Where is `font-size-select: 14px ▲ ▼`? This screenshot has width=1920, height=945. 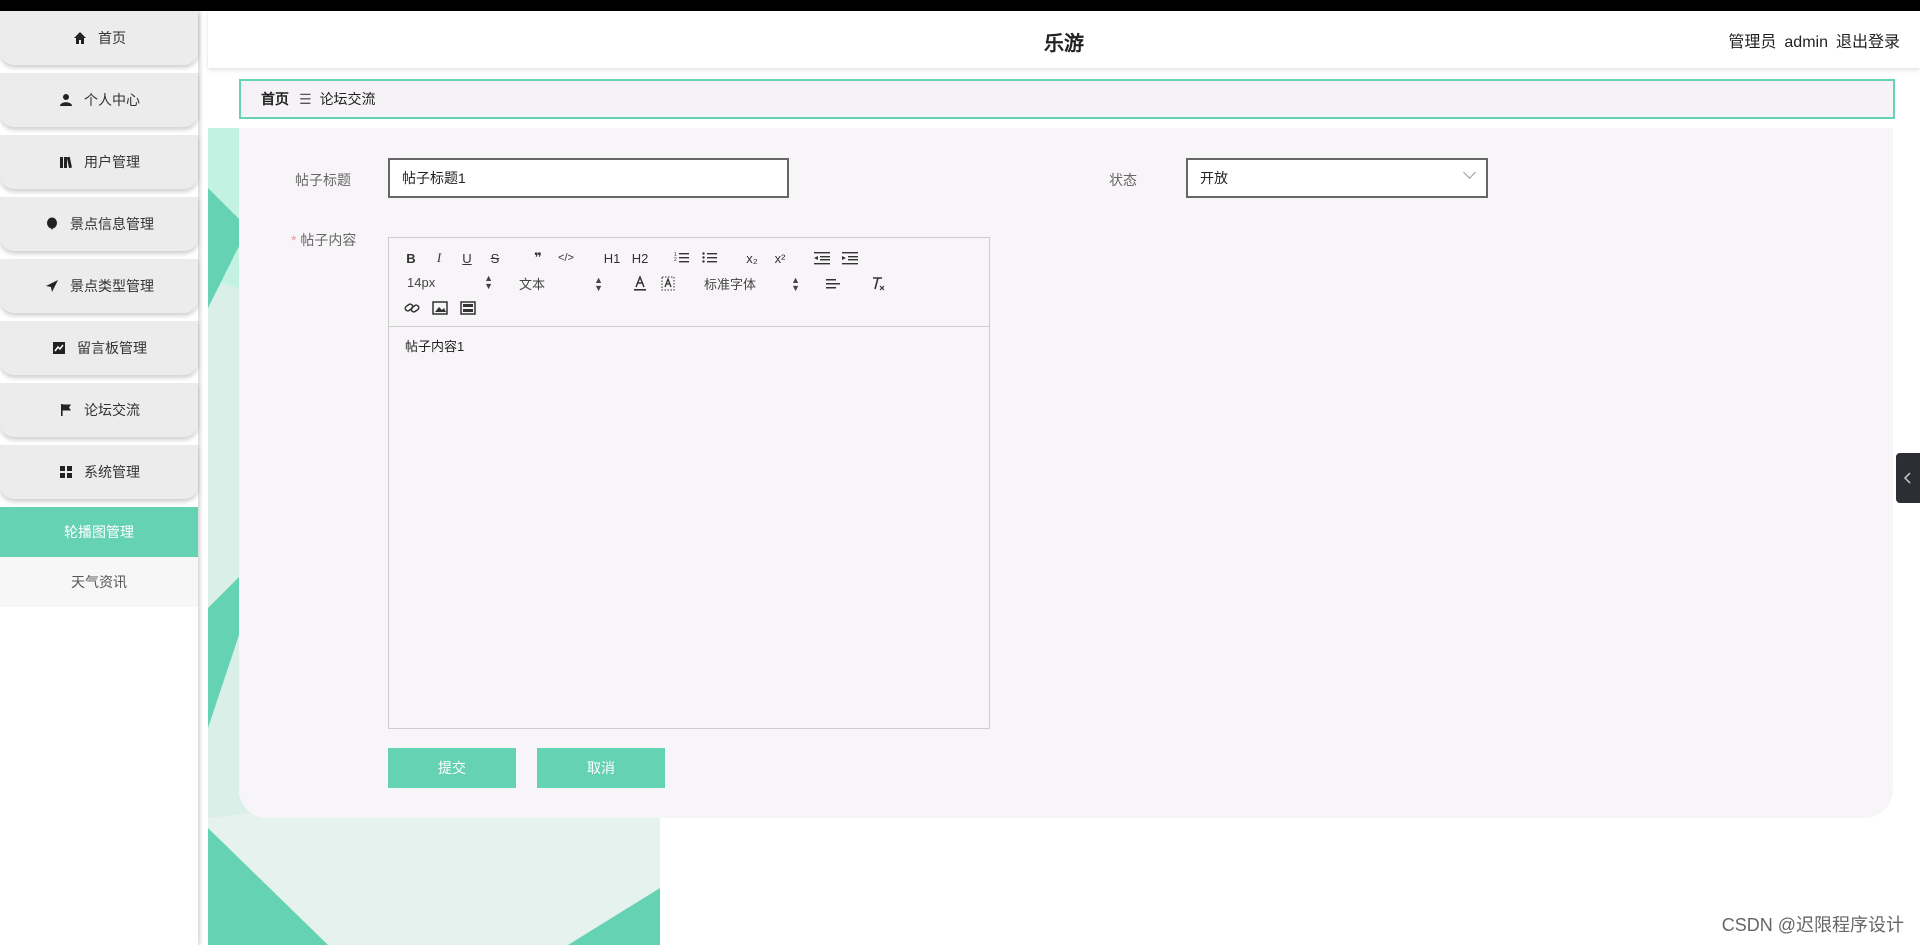 font-size-select: 14px ▲ ▼ is located at coordinates (450, 282).